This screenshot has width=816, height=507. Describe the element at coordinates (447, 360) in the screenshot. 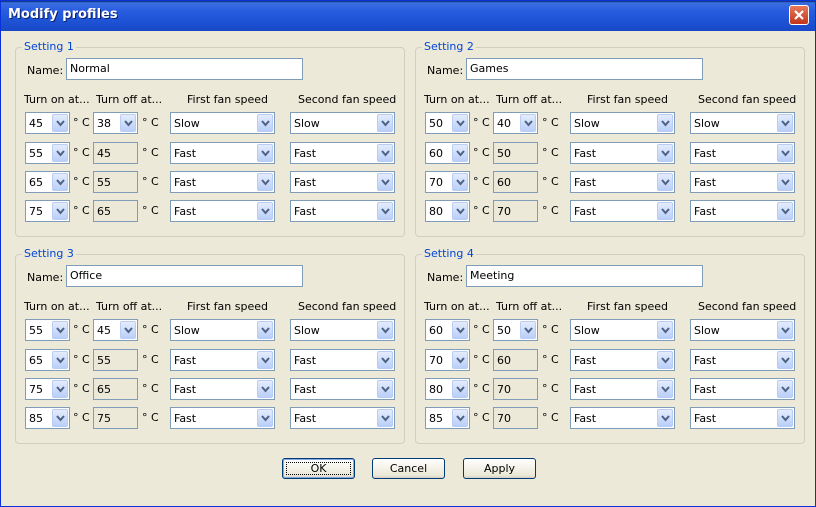

I see `turn-on-select: 70` at that location.